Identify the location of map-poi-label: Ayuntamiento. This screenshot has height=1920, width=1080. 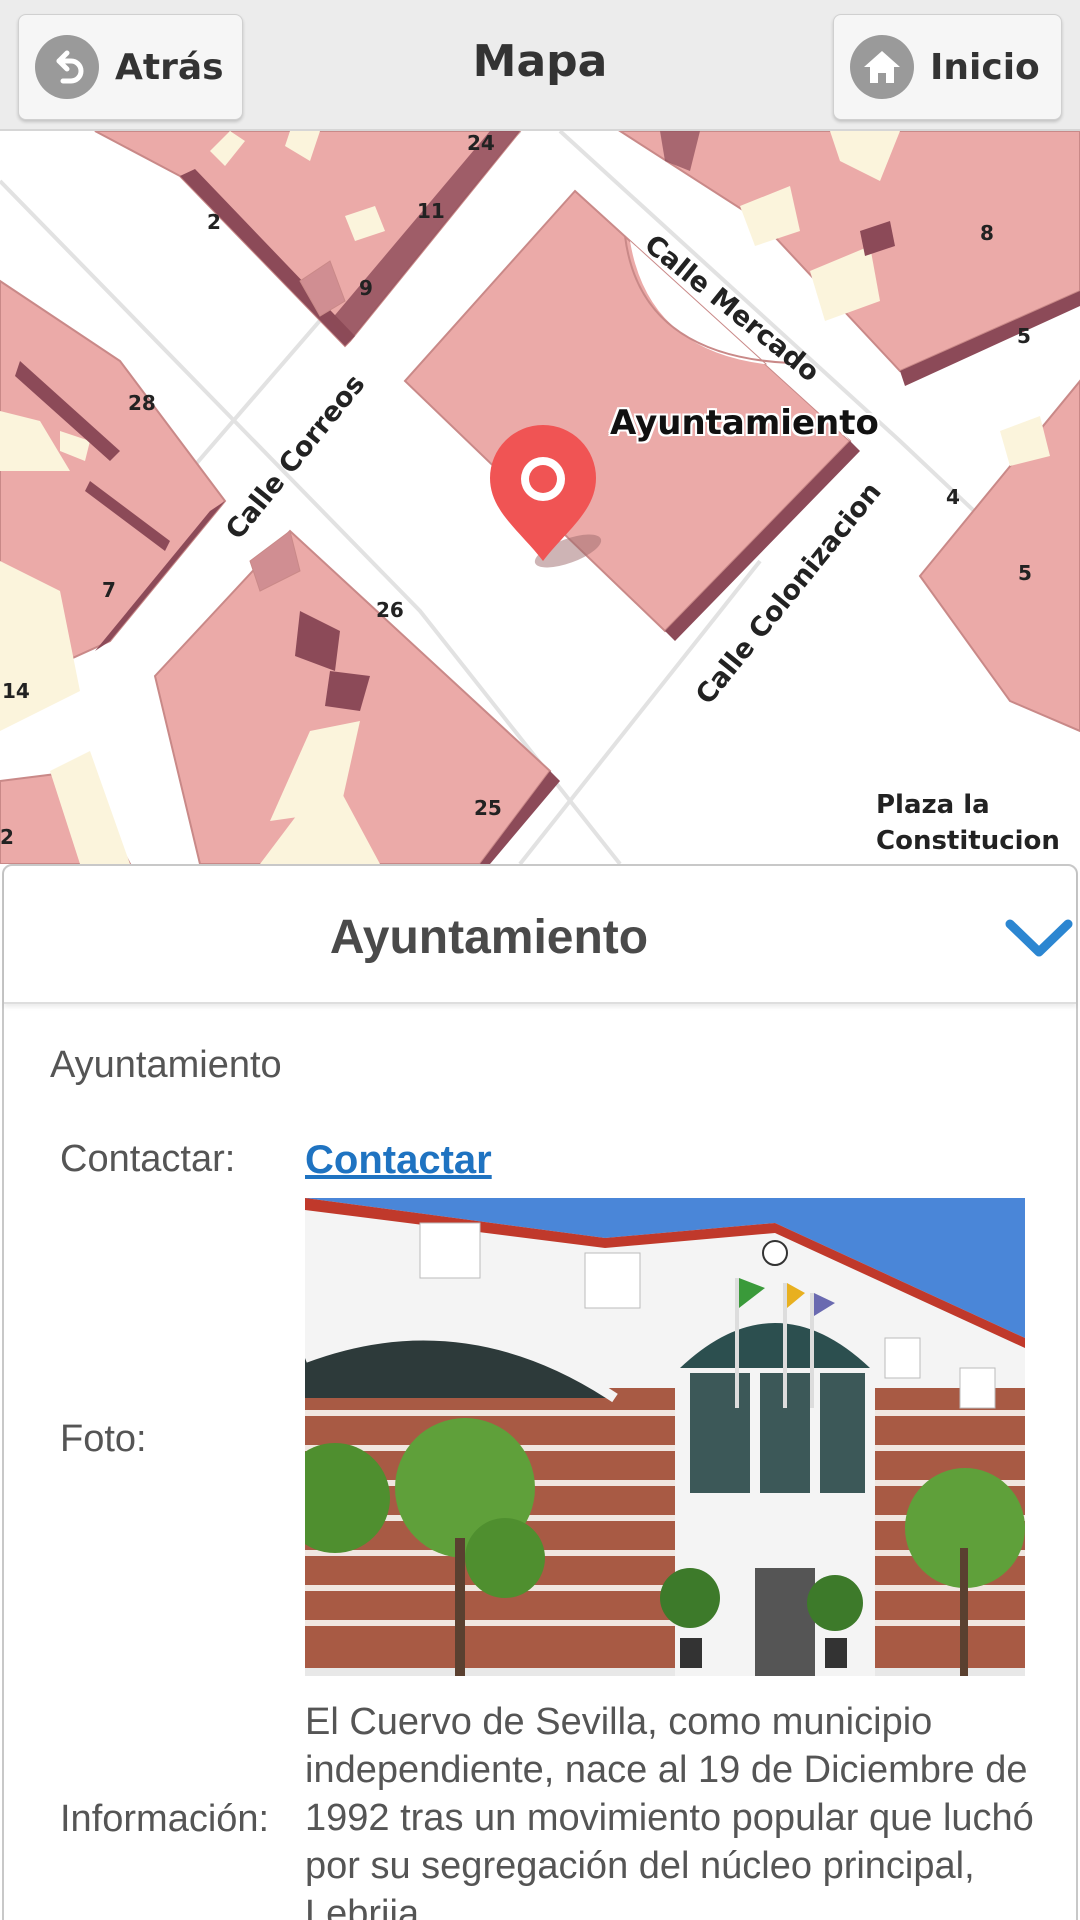
(744, 423).